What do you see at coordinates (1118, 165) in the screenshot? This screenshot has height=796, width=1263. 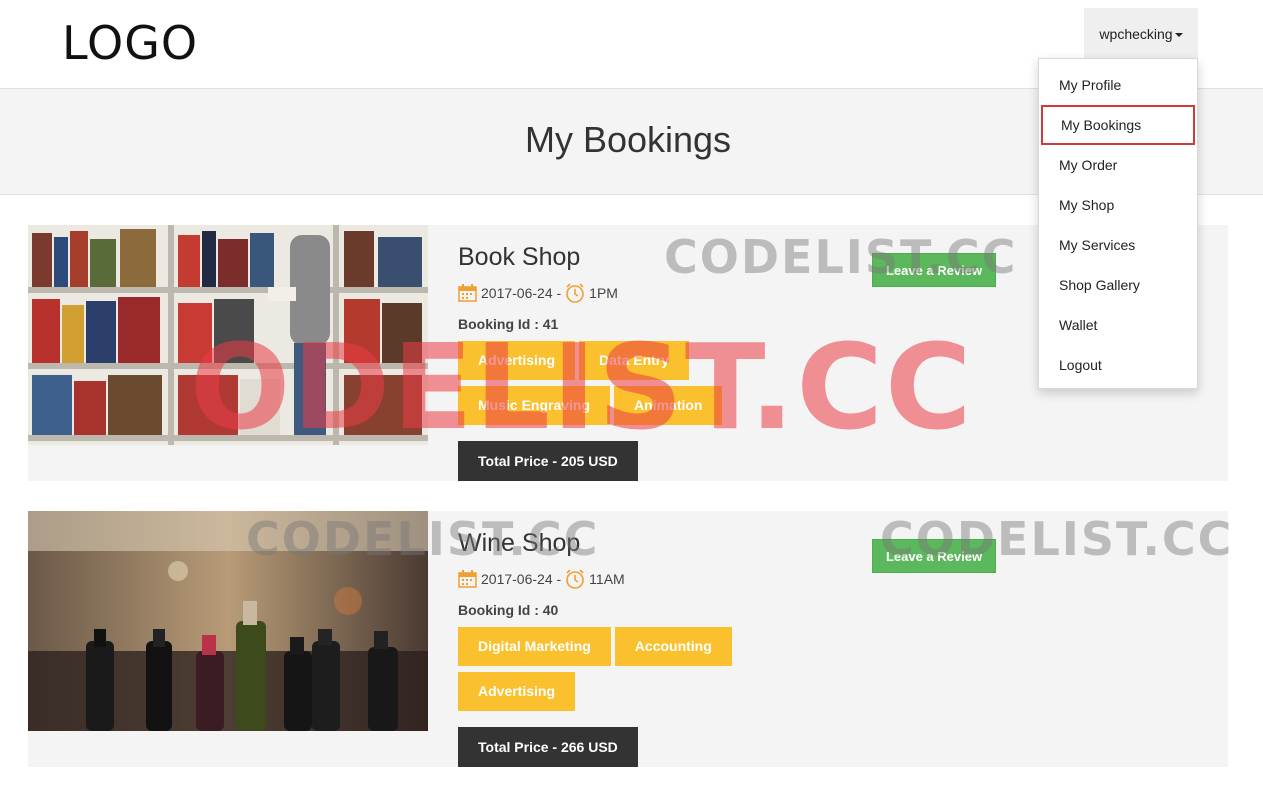 I see `menu-item-my-order: My Order` at bounding box center [1118, 165].